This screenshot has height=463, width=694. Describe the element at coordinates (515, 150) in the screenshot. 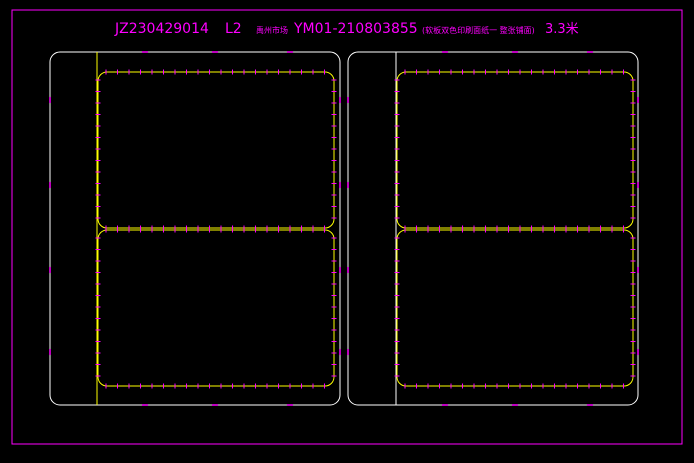

I see `cavity-top-right` at that location.